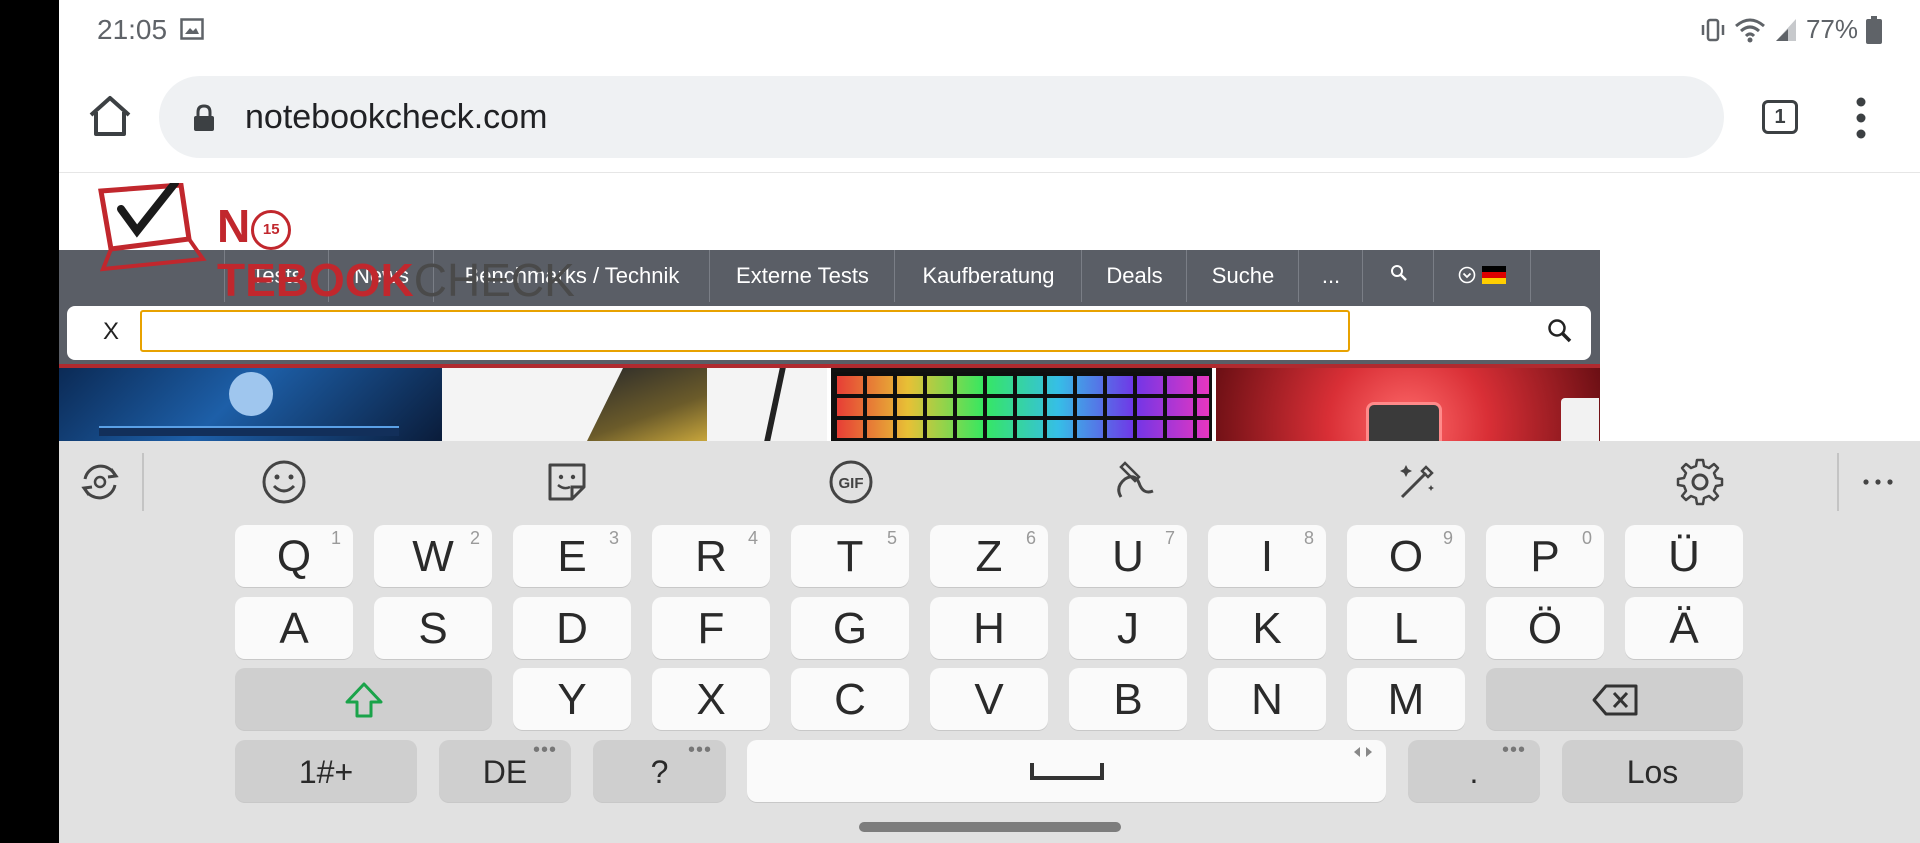 The height and width of the screenshot is (843, 1920). I want to click on enter-key: Los, so click(1652, 771).